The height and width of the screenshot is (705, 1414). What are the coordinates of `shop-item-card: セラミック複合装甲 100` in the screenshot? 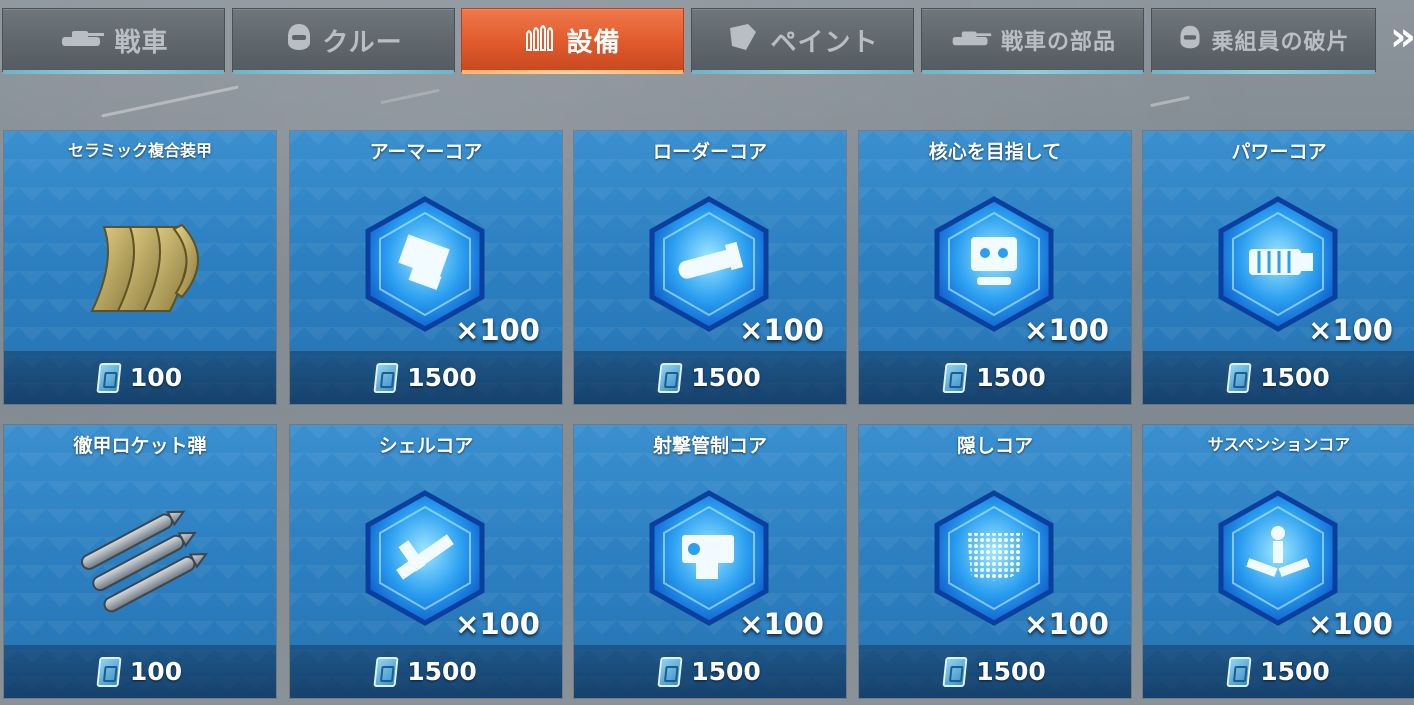 It's located at (140, 267).